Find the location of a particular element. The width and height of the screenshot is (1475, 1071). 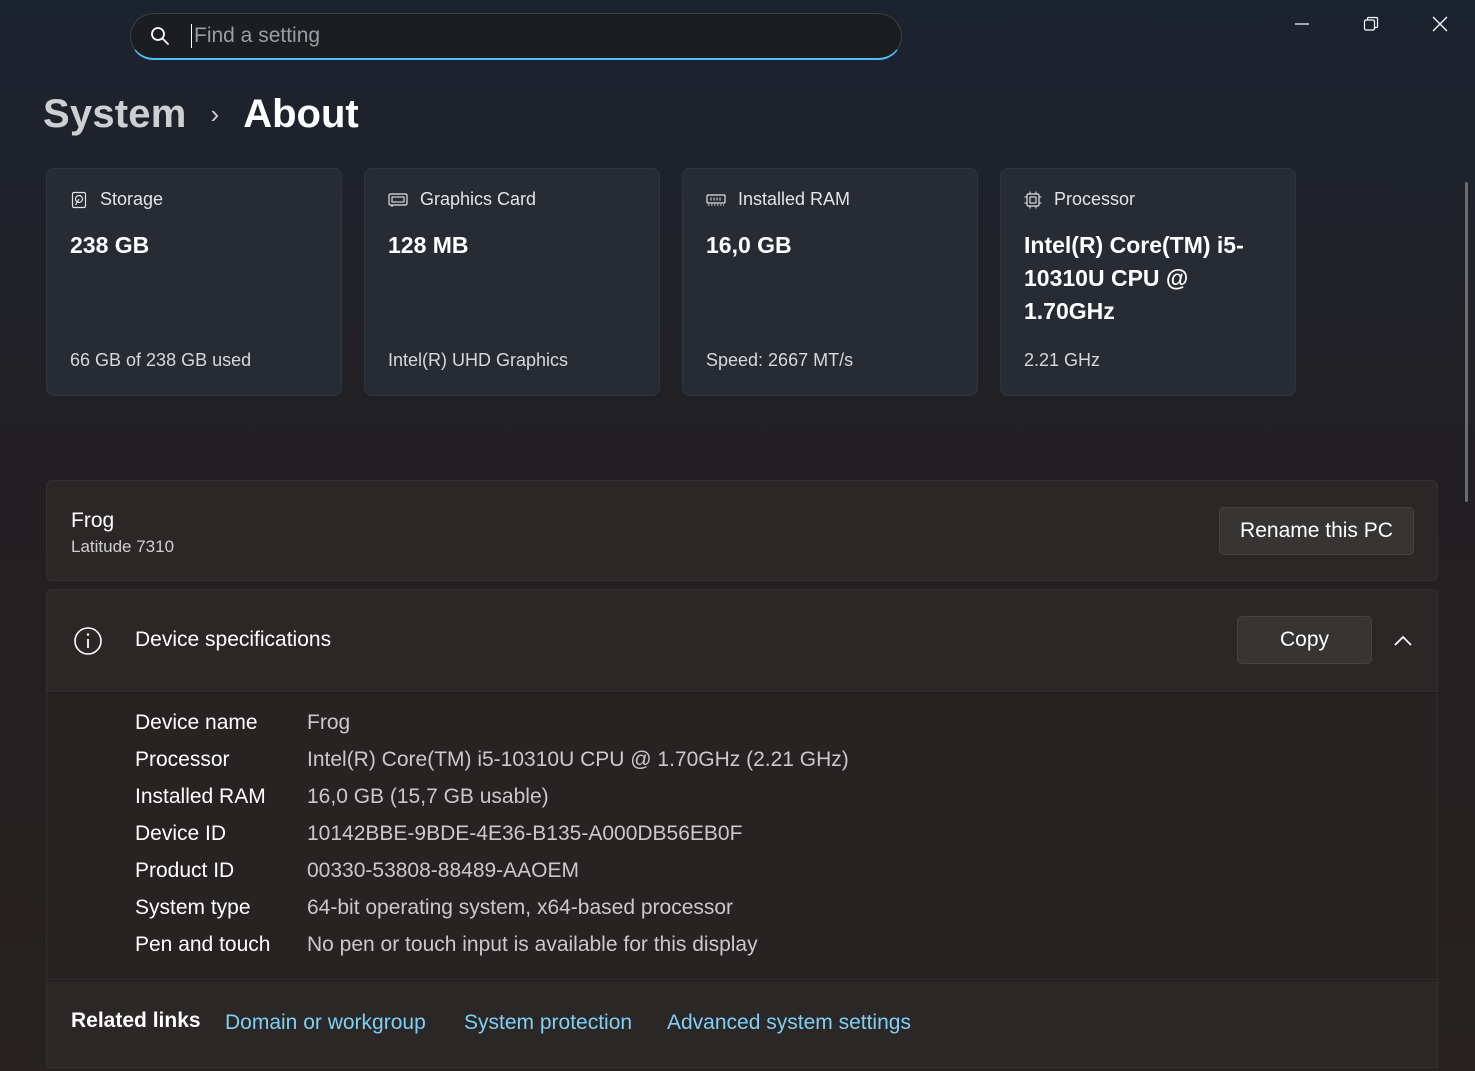

info-icon is located at coordinates (88, 643).